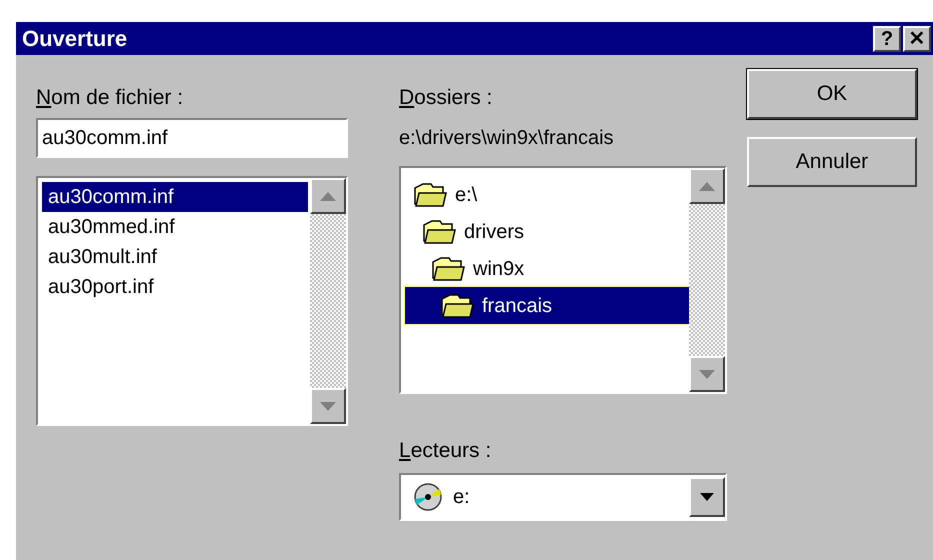  What do you see at coordinates (563, 497) in the screenshot?
I see `drive-dropdown: e:` at bounding box center [563, 497].